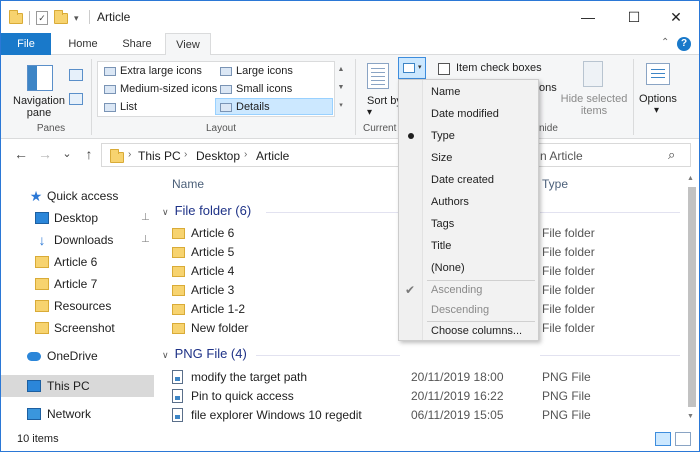  What do you see at coordinates (89, 154) in the screenshot?
I see `up-button: ↑` at bounding box center [89, 154].